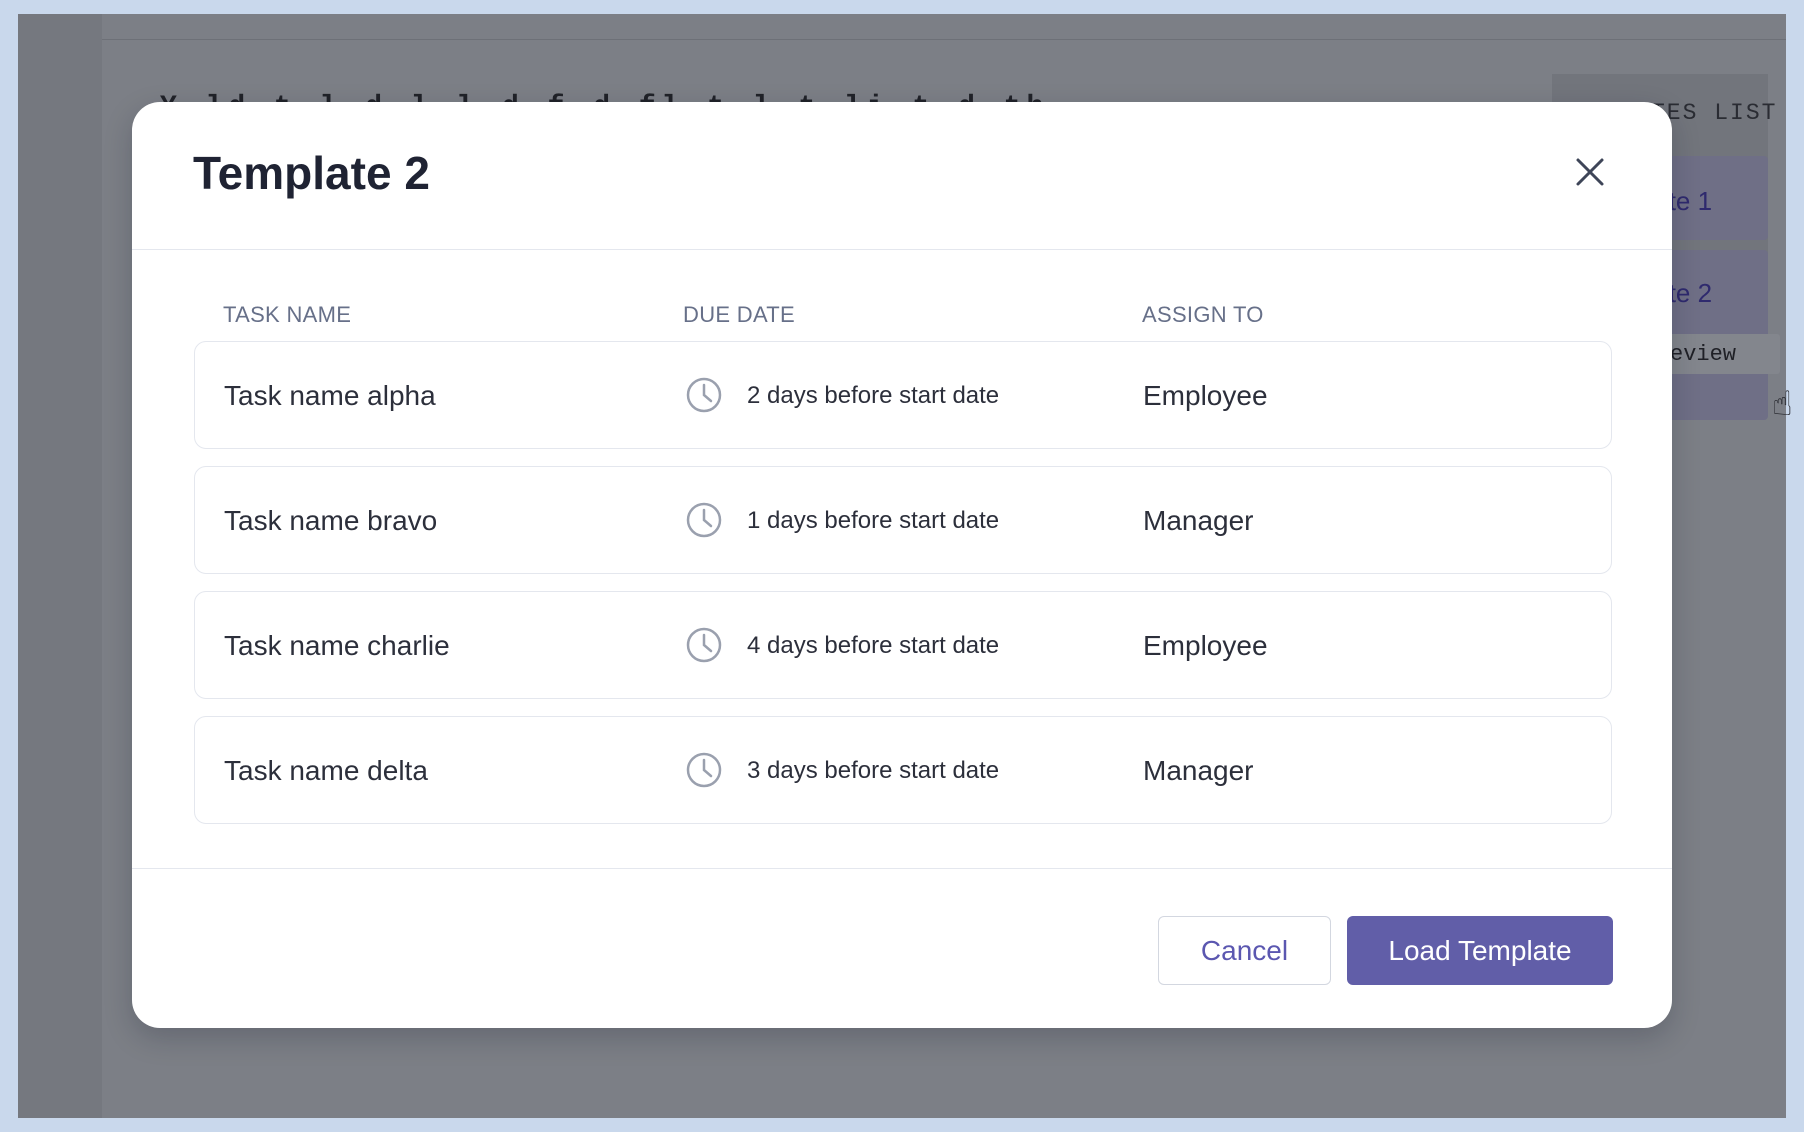 This screenshot has width=1804, height=1132. I want to click on modal-footer: Cancel Load Template, so click(902, 948).